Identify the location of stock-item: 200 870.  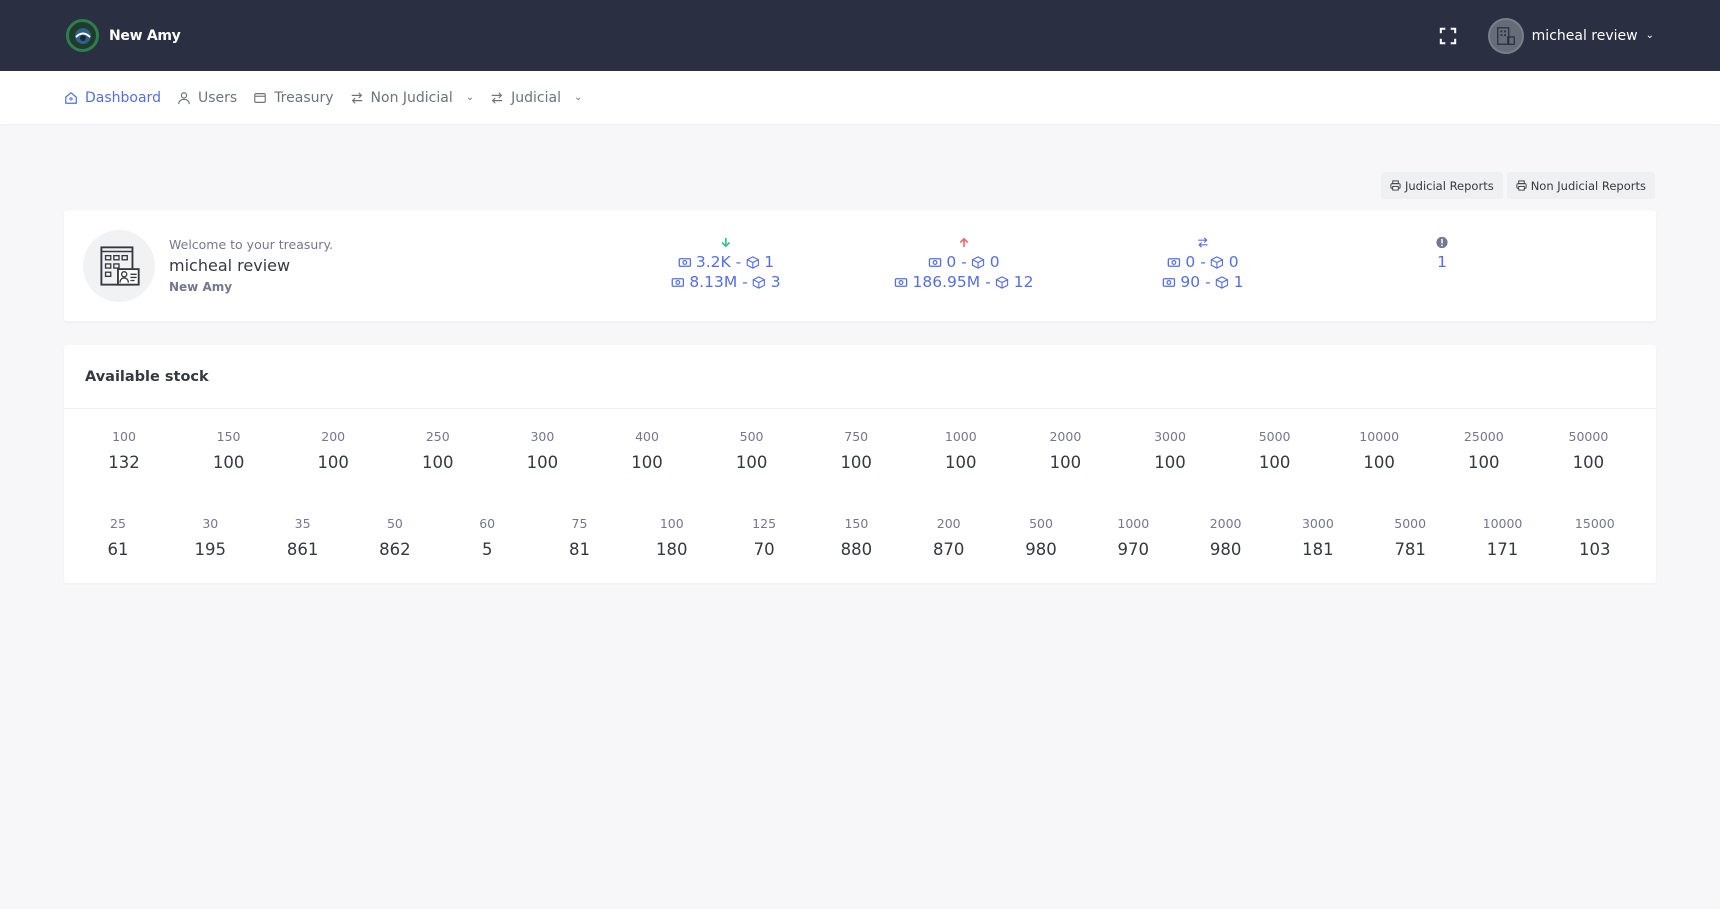
(949, 537).